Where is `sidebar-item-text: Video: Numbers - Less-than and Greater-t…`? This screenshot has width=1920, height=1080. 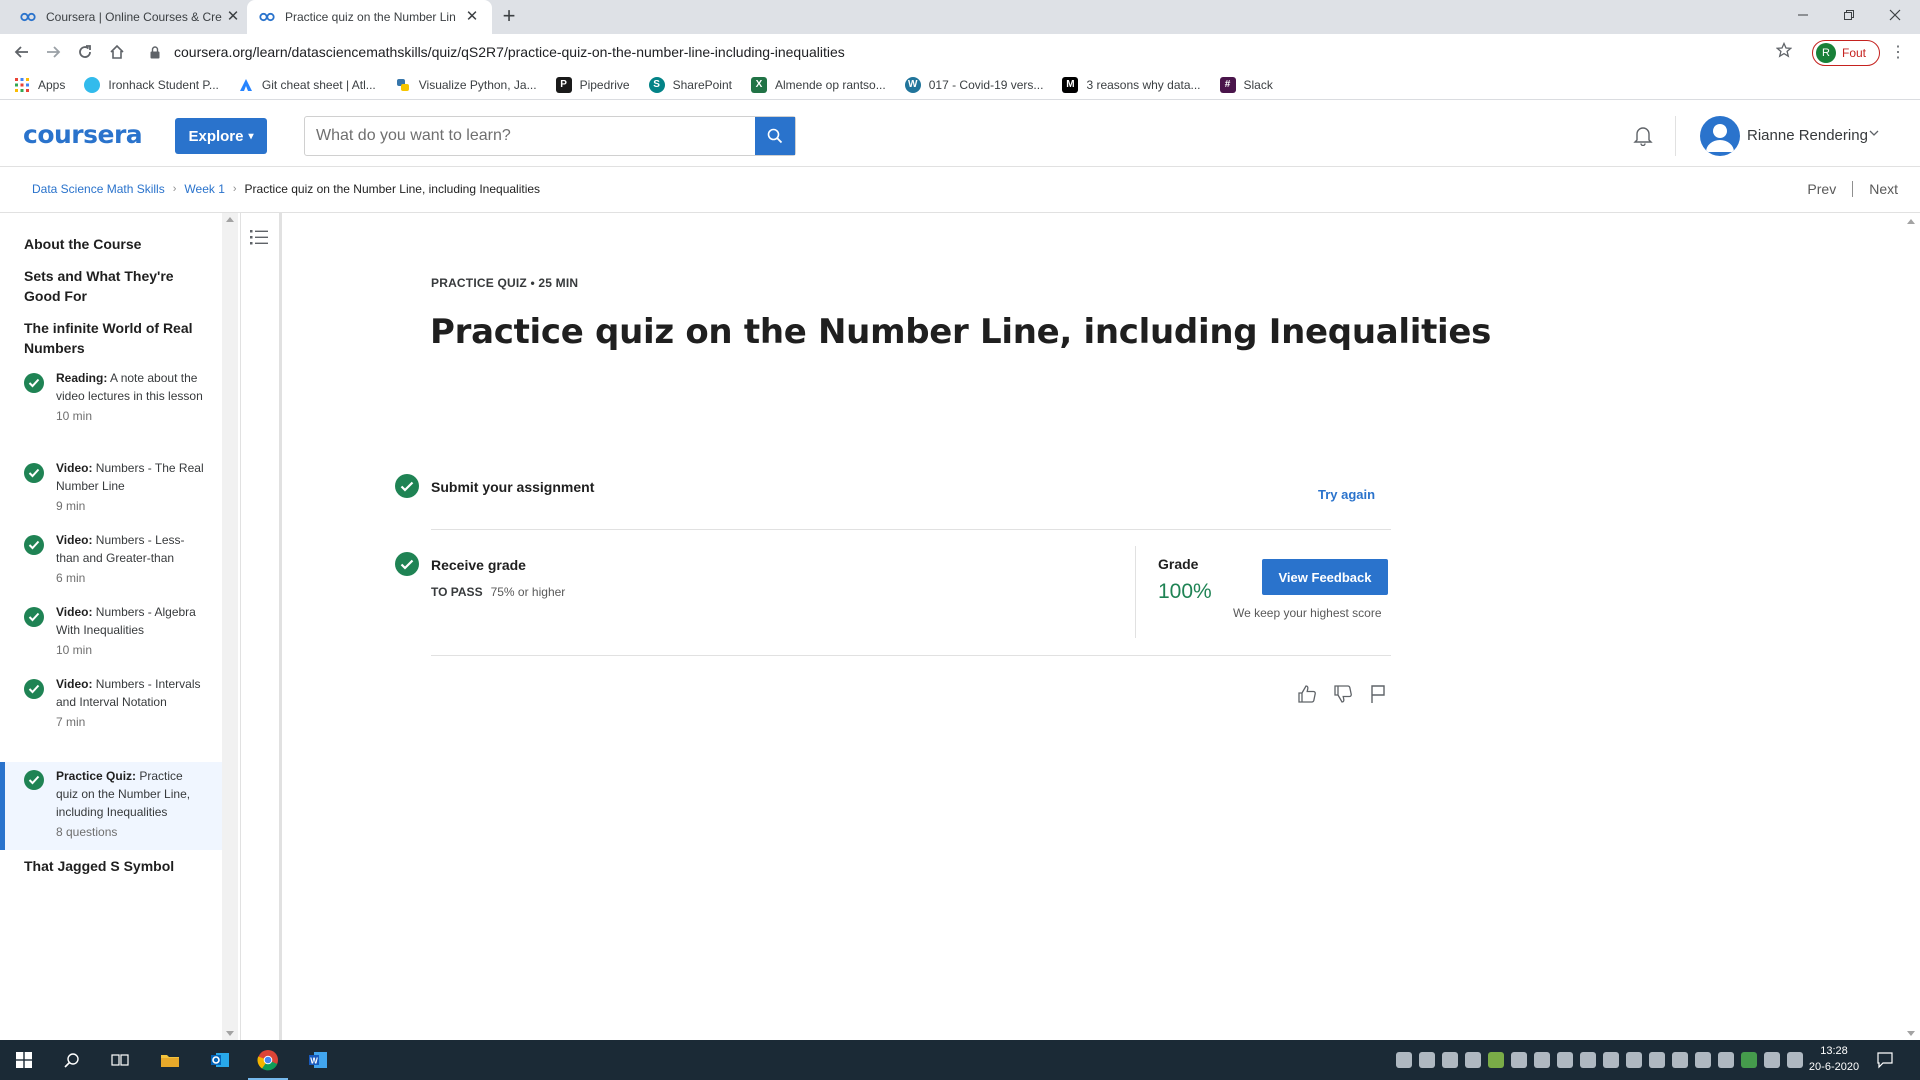 sidebar-item-text: Video: Numbers - Less-than and Greater-t… is located at coordinates (131, 559).